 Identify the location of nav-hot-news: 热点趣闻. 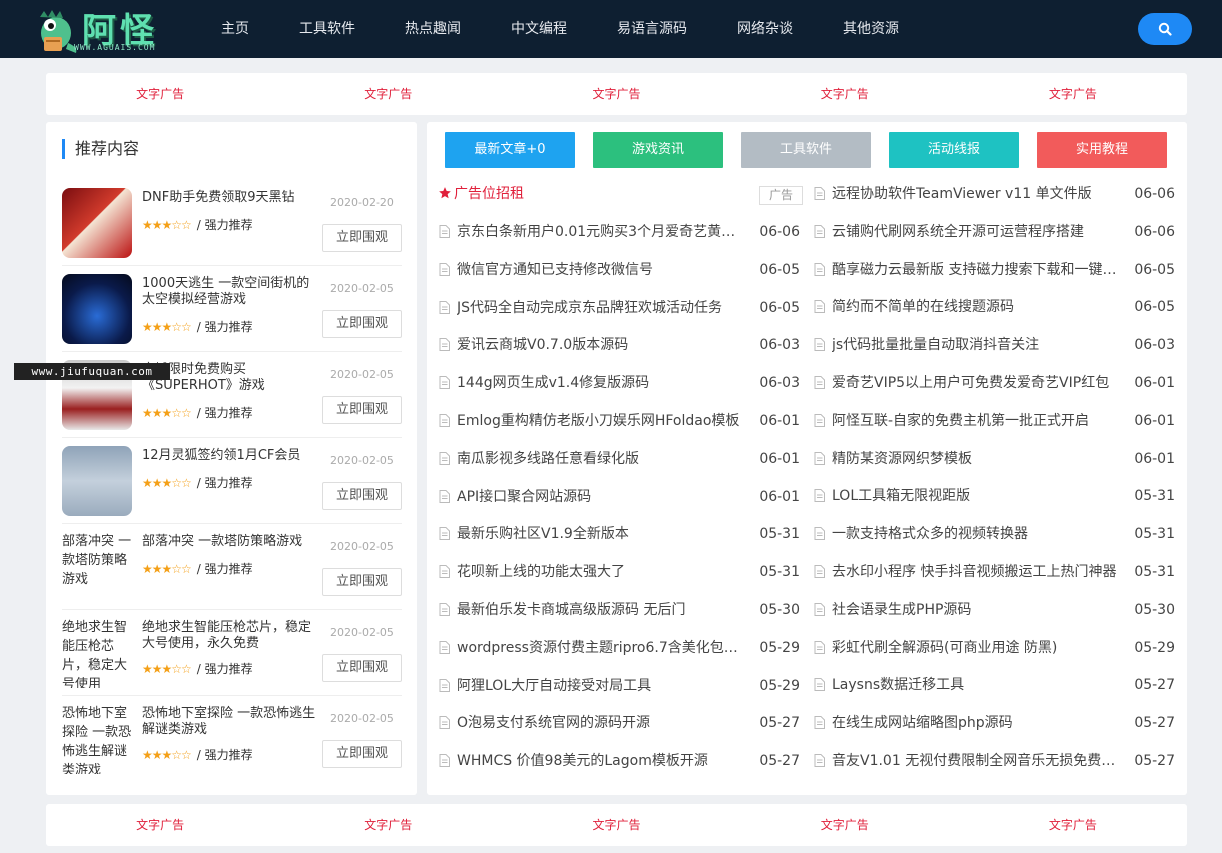
(433, 29).